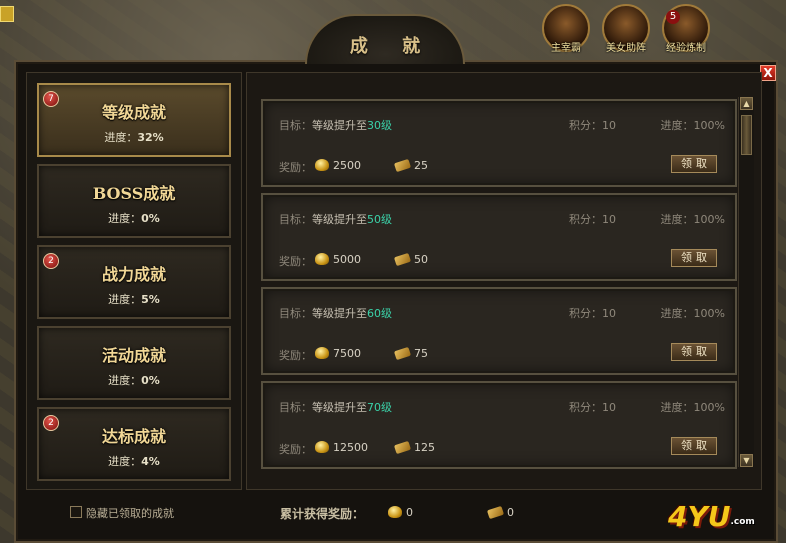  Describe the element at coordinates (499, 237) in the screenshot. I see `achievement-card: 目标：等级提升至50级 积分：10 进度：100% 奖励： 5000 50 领取` at that location.